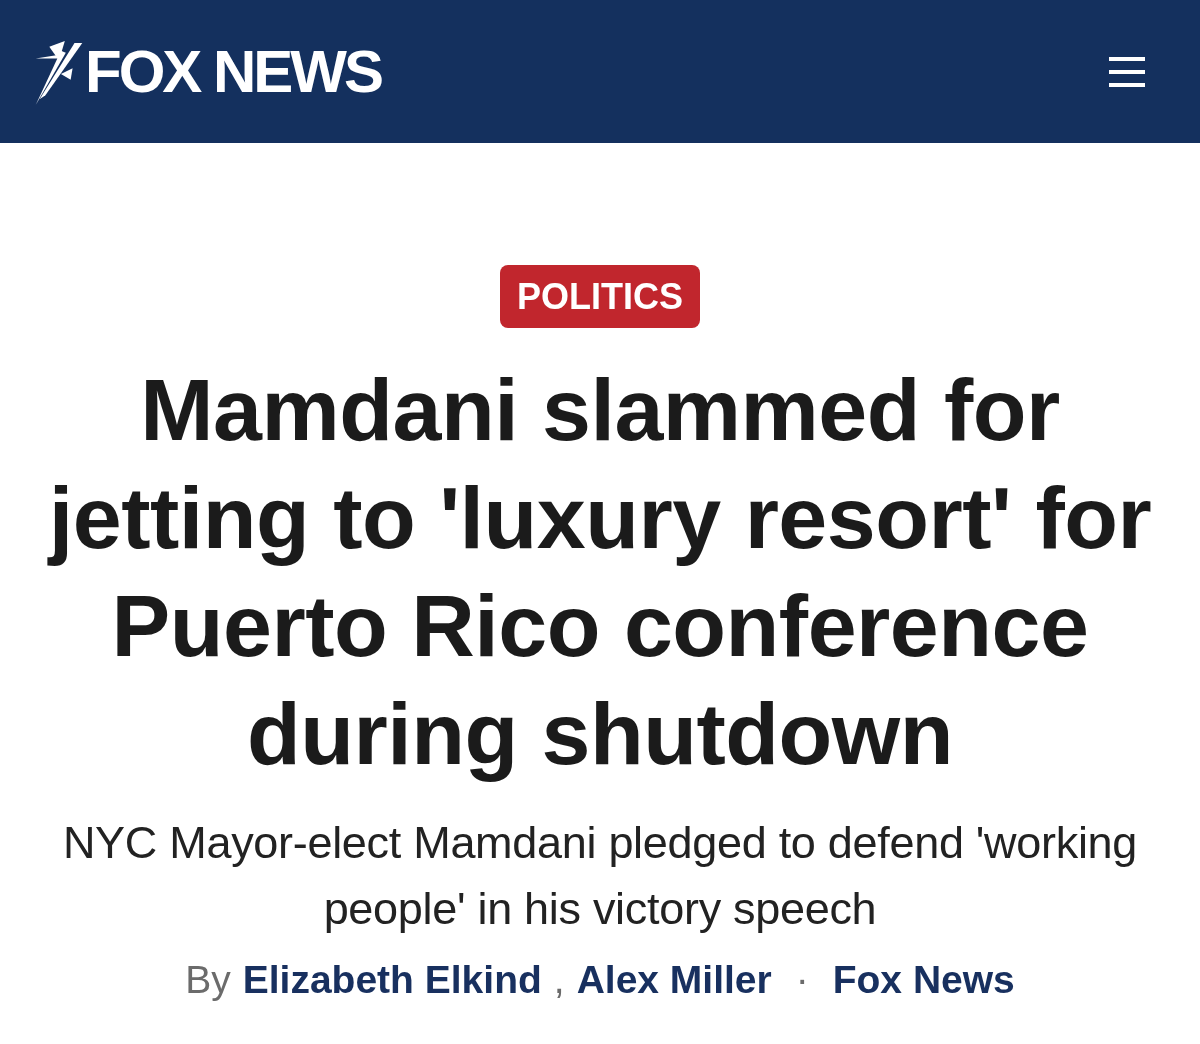 The height and width of the screenshot is (1044, 1200). What do you see at coordinates (600, 296) in the screenshot?
I see `category-tag: POLITICS` at bounding box center [600, 296].